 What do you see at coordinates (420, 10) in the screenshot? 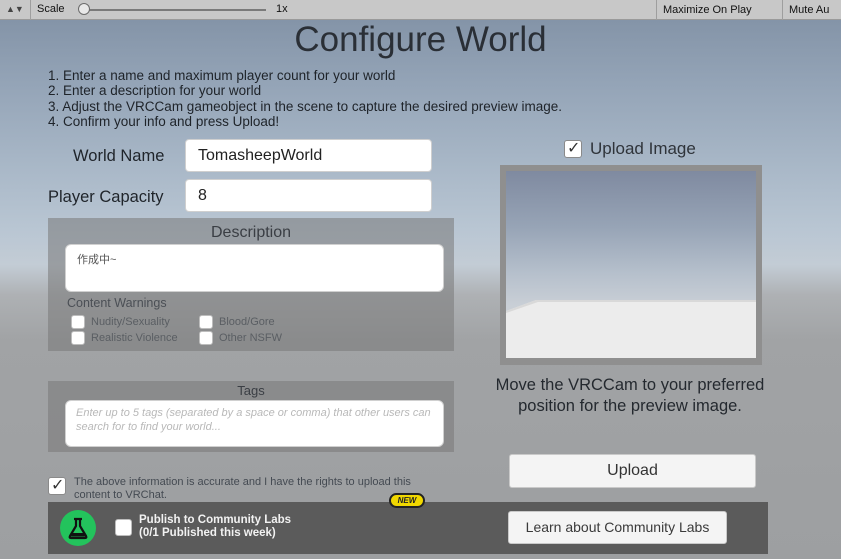
I see `scene-toolbar: ▲▼ Scale 1x Maximize On Play Mute Au` at bounding box center [420, 10].